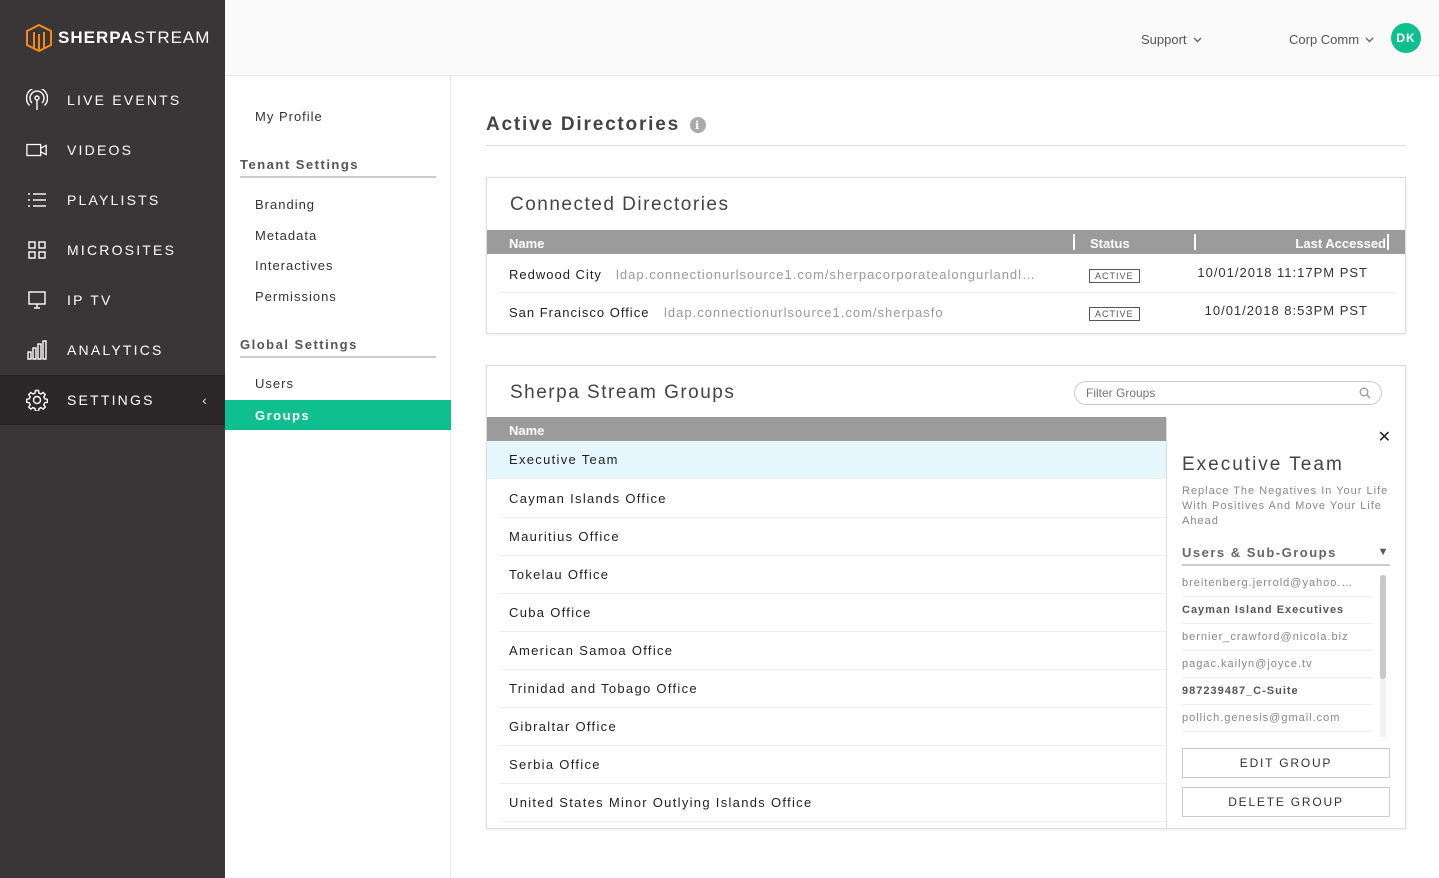 The image size is (1439, 878). I want to click on last-accessed: 10/01/2018 11:17PM PST, so click(1282, 272).